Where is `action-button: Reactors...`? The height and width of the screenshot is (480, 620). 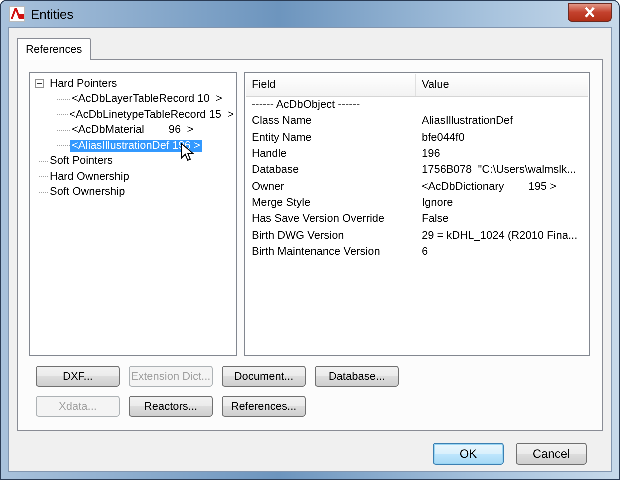
action-button: Reactors... is located at coordinates (171, 406).